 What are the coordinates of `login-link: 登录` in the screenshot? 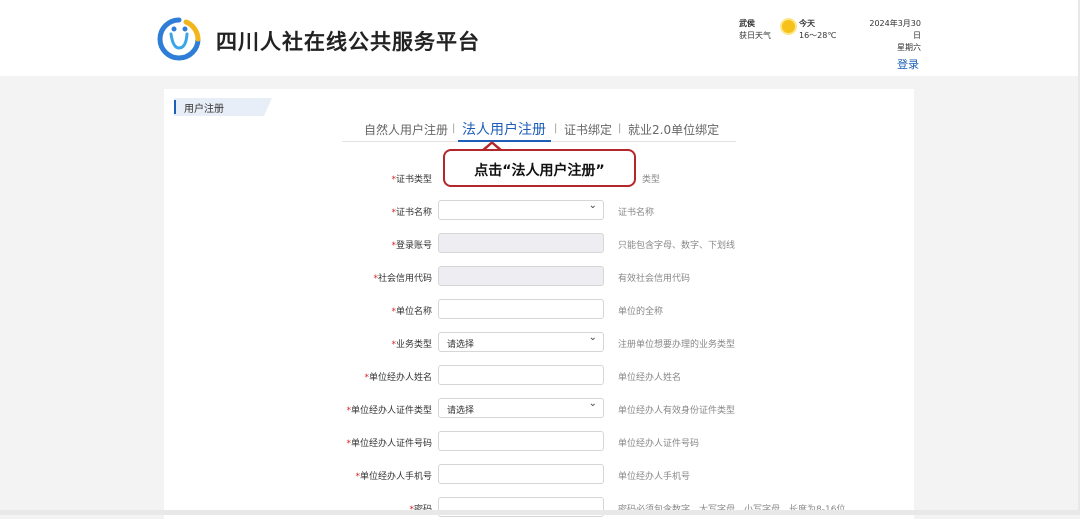 It's located at (908, 64).